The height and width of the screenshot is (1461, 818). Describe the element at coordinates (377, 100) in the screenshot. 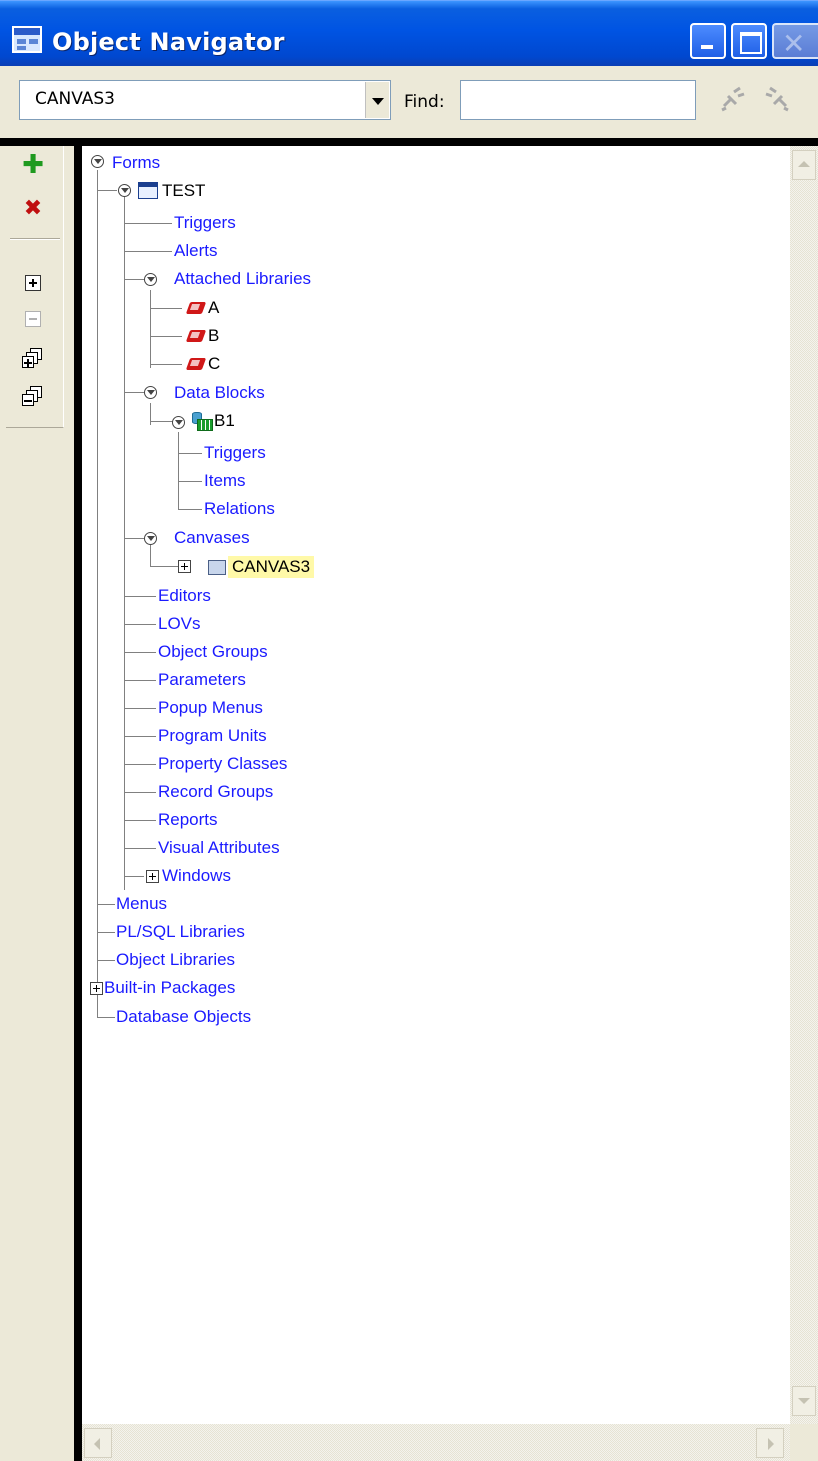

I see `chevron-down-icon` at that location.